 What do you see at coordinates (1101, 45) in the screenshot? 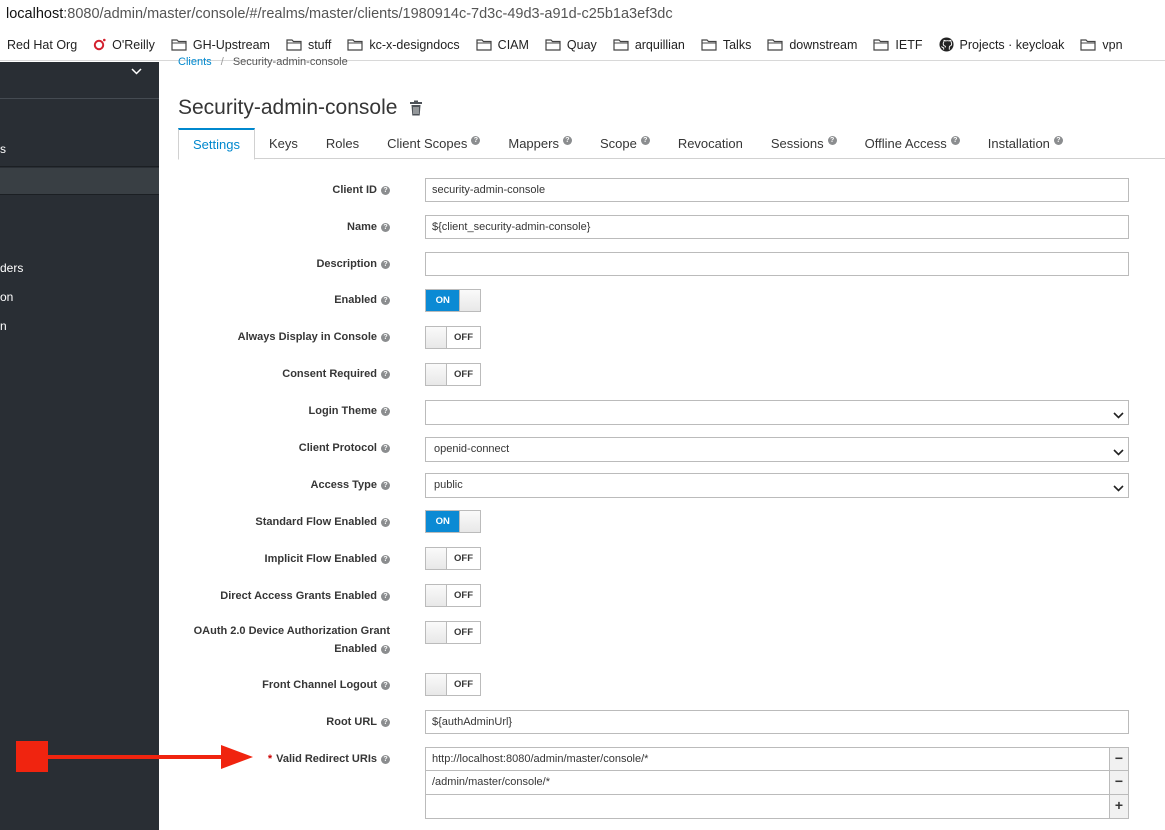
I see `bookmark-vpn: vpn` at bounding box center [1101, 45].